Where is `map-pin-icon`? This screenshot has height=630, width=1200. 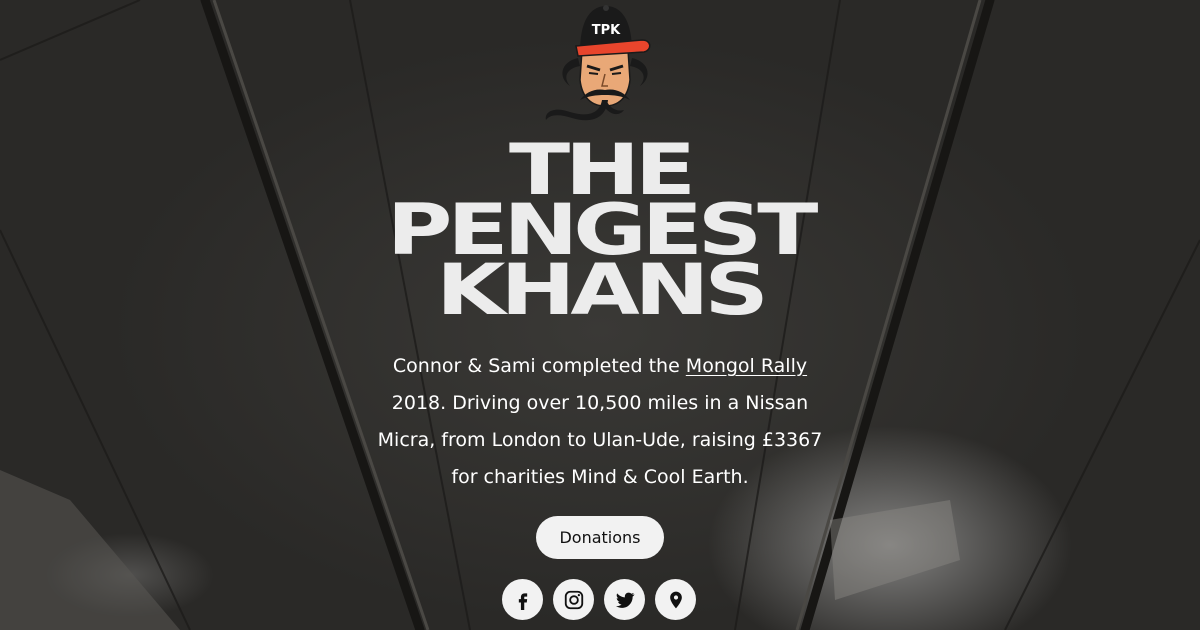 map-pin-icon is located at coordinates (675, 599).